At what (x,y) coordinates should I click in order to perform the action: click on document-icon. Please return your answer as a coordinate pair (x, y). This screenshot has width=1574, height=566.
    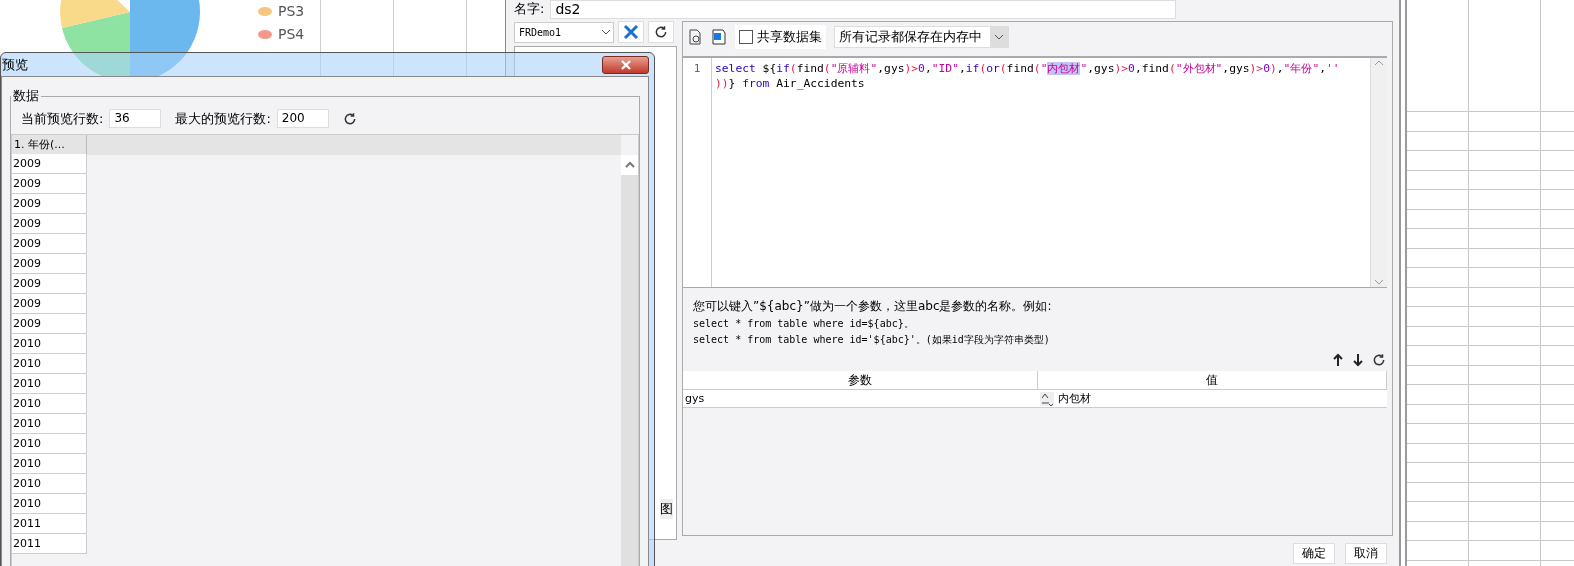
    Looking at the image, I should click on (719, 37).